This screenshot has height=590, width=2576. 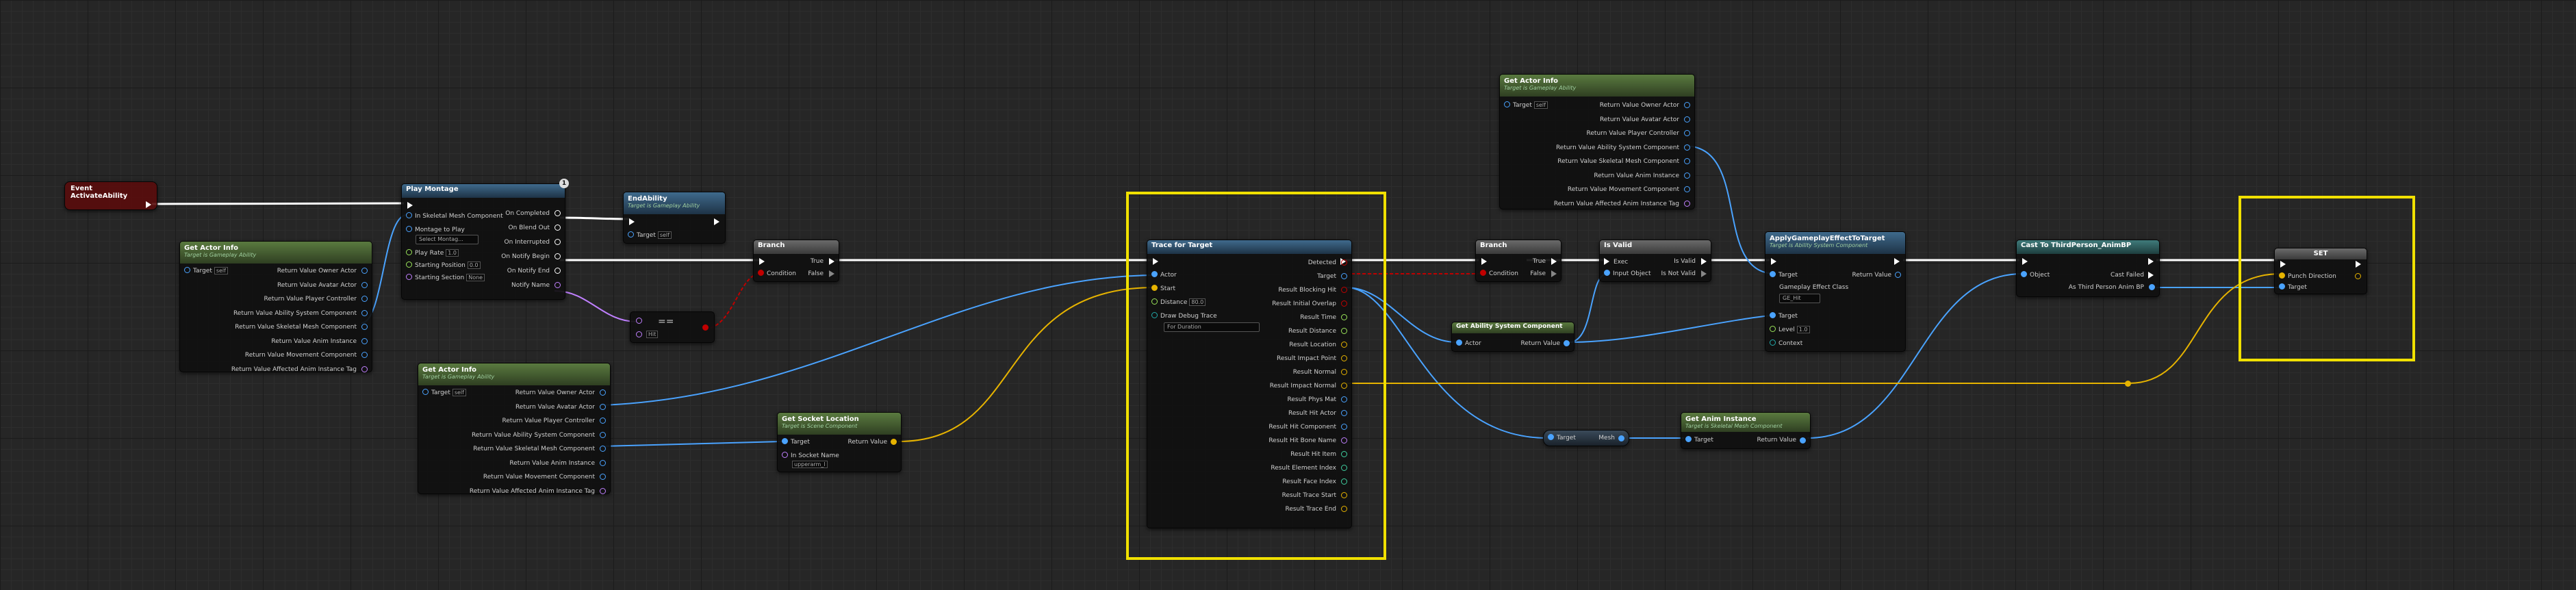 What do you see at coordinates (652, 334) in the screenshot?
I see `b-value: Hit` at bounding box center [652, 334].